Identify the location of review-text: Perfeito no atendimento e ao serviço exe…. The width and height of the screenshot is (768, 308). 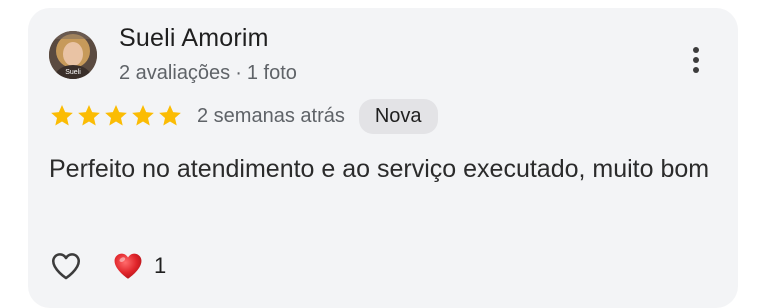
(379, 169).